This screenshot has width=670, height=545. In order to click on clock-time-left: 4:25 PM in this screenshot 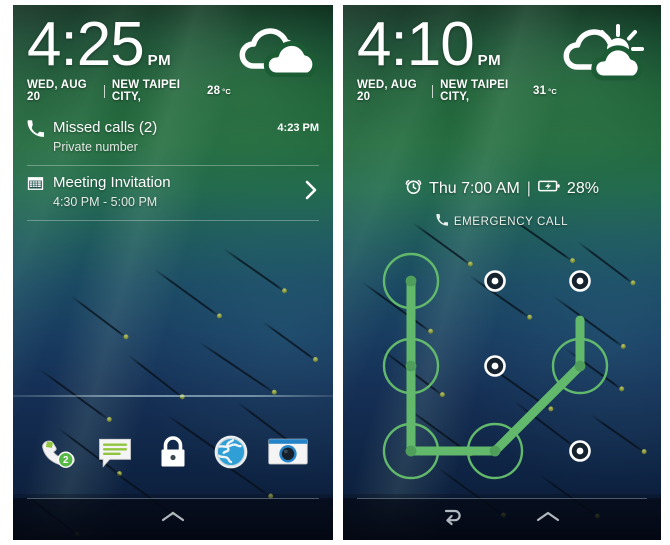, I will do `click(129, 44)`.